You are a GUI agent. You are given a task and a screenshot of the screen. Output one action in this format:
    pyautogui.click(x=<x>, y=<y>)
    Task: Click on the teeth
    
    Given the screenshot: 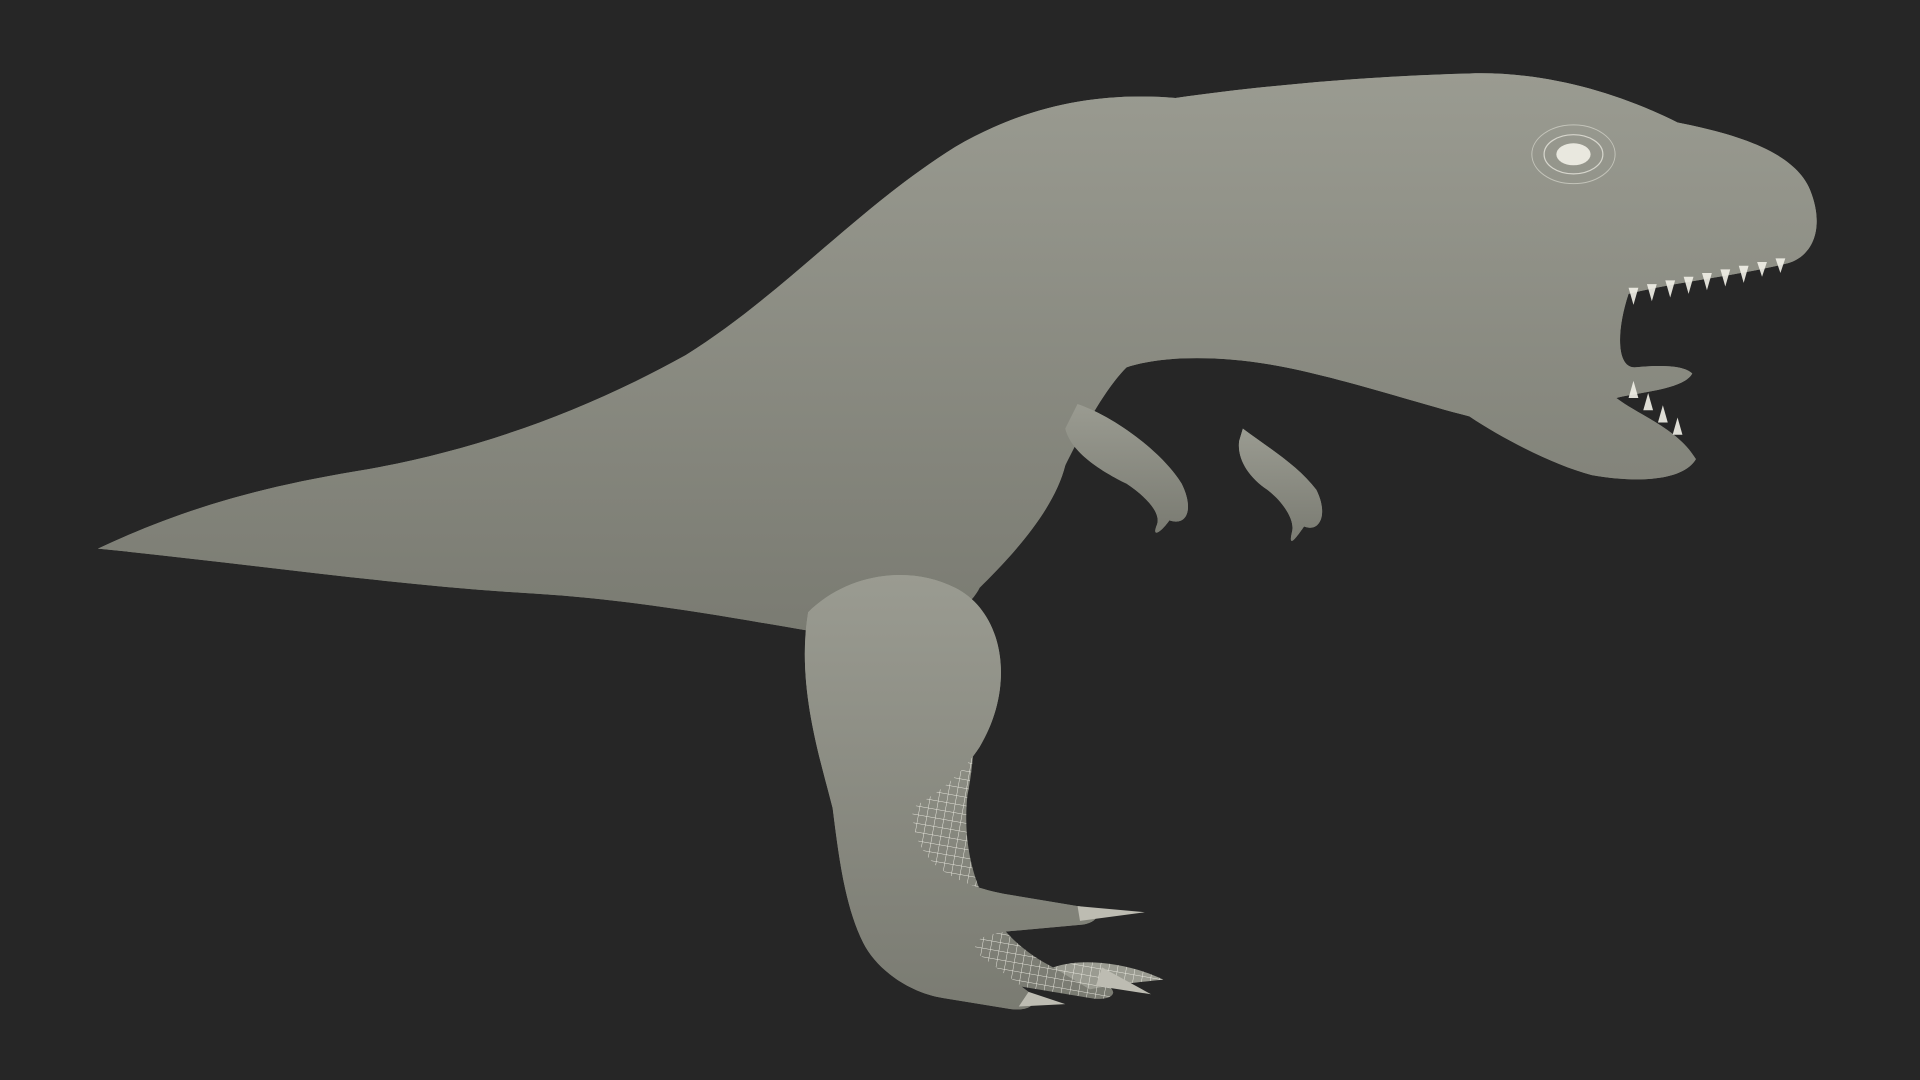 What is the action you would take?
    pyautogui.click(x=1707, y=346)
    